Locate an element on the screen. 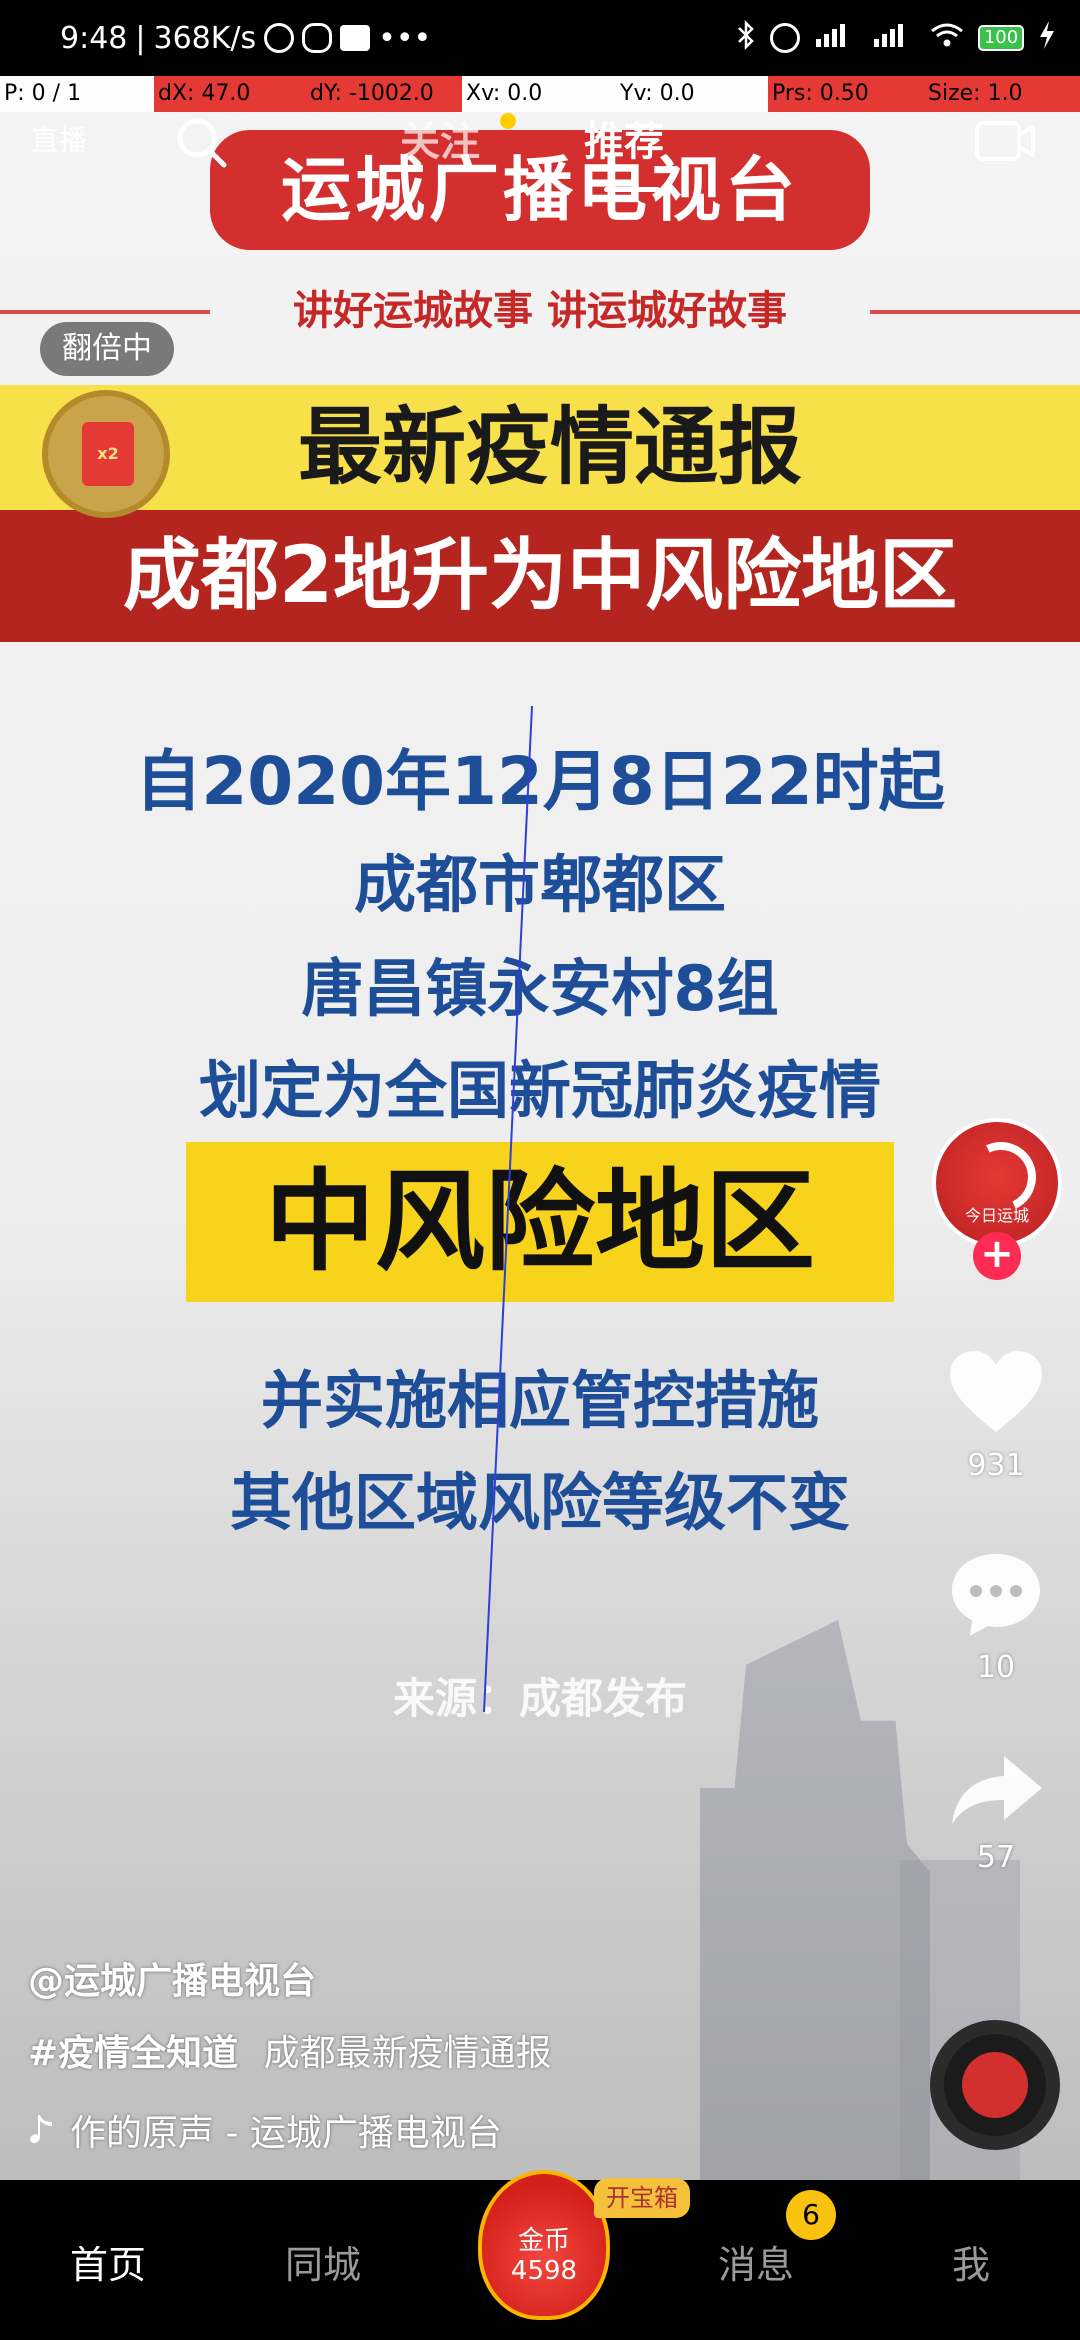 The image size is (1080, 2340). coin-bag-button: 金币 4598 is located at coordinates (544, 2245).